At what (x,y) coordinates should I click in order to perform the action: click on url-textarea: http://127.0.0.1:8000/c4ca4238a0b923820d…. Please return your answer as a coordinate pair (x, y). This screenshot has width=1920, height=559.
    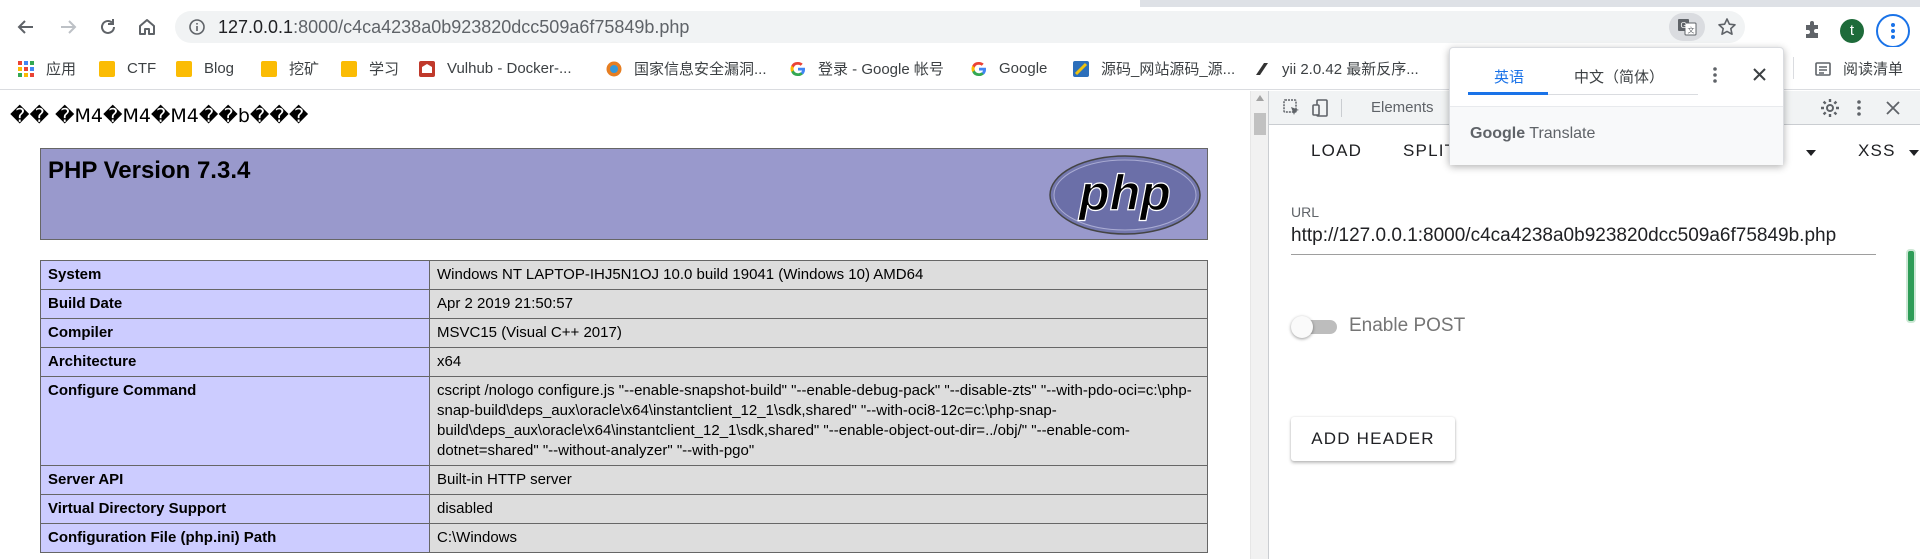
    Looking at the image, I should click on (1583, 240).